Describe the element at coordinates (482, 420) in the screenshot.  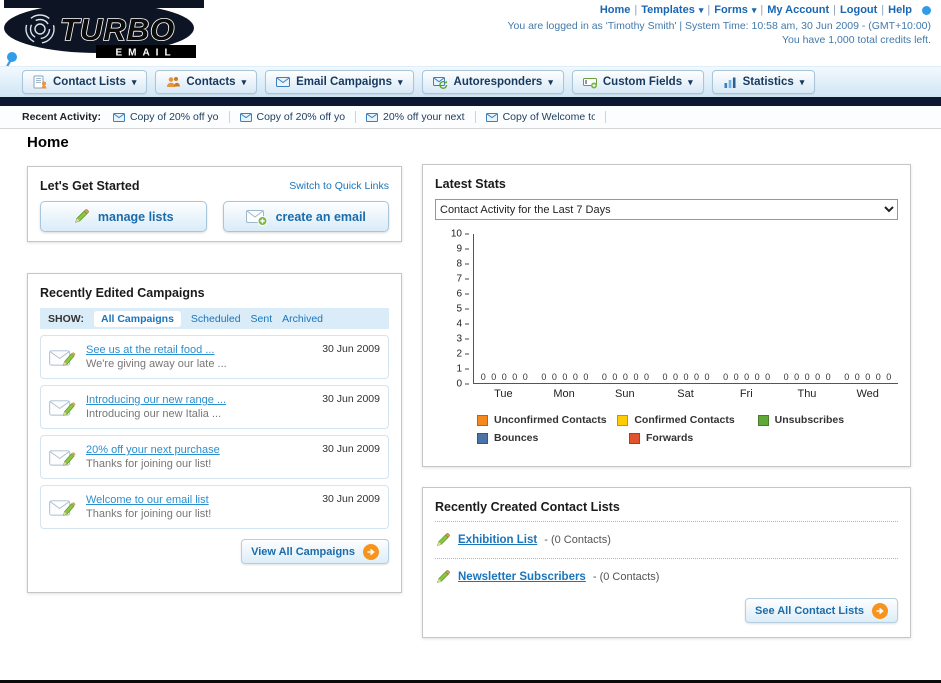
I see `legend-swatch-unconfirmed` at that location.